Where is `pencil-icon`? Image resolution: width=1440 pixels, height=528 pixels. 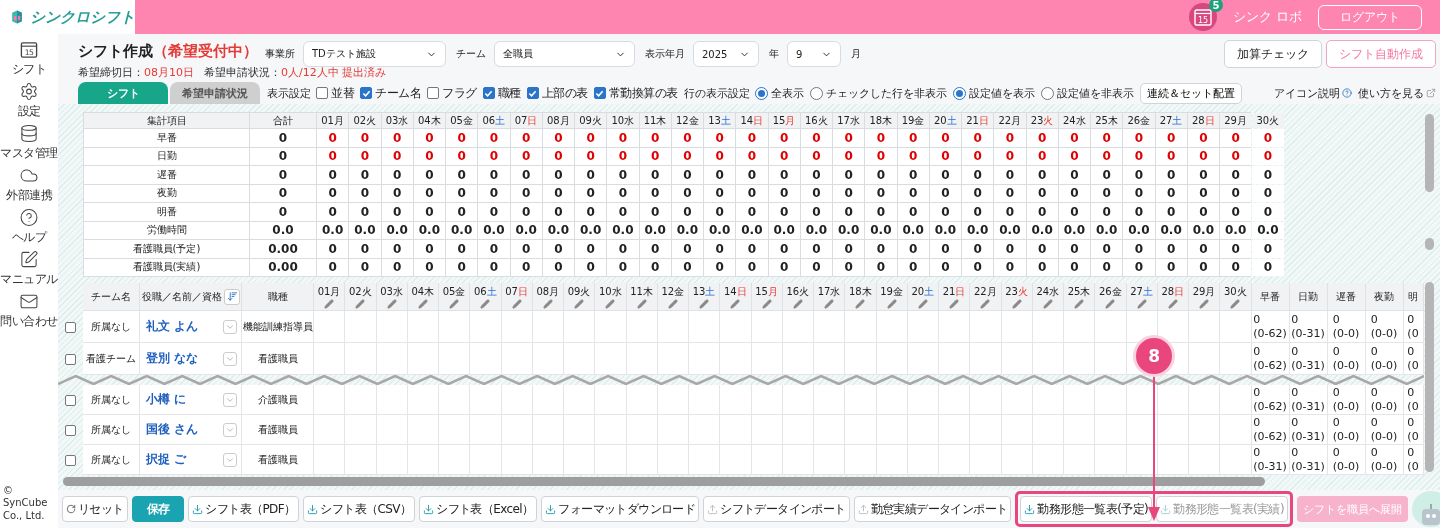 pencil-icon is located at coordinates (766, 303).